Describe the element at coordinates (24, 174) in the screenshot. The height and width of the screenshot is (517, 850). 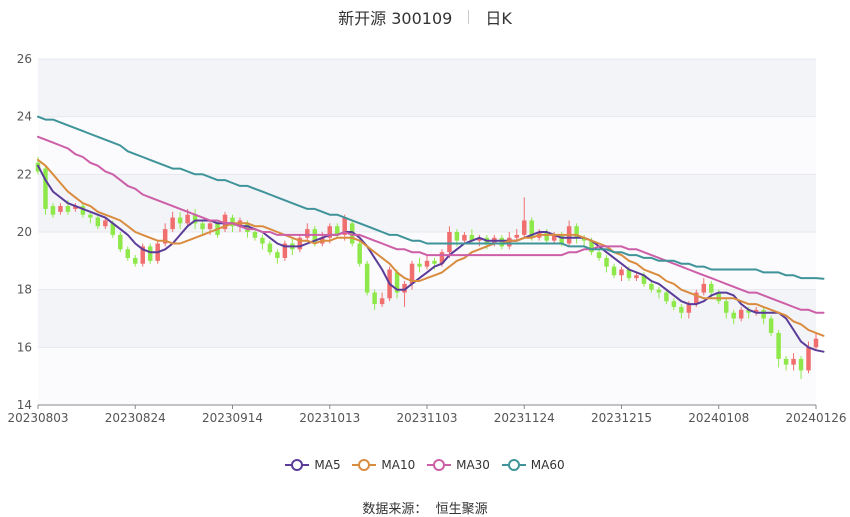
I see `y-tick-label: 22` at that location.